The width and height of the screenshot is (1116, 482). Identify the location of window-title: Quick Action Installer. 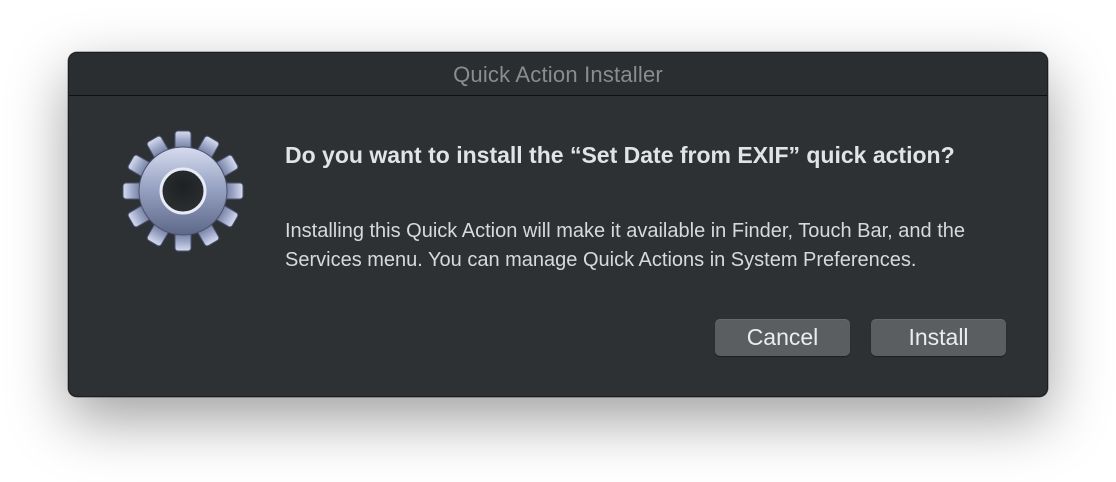
(558, 74).